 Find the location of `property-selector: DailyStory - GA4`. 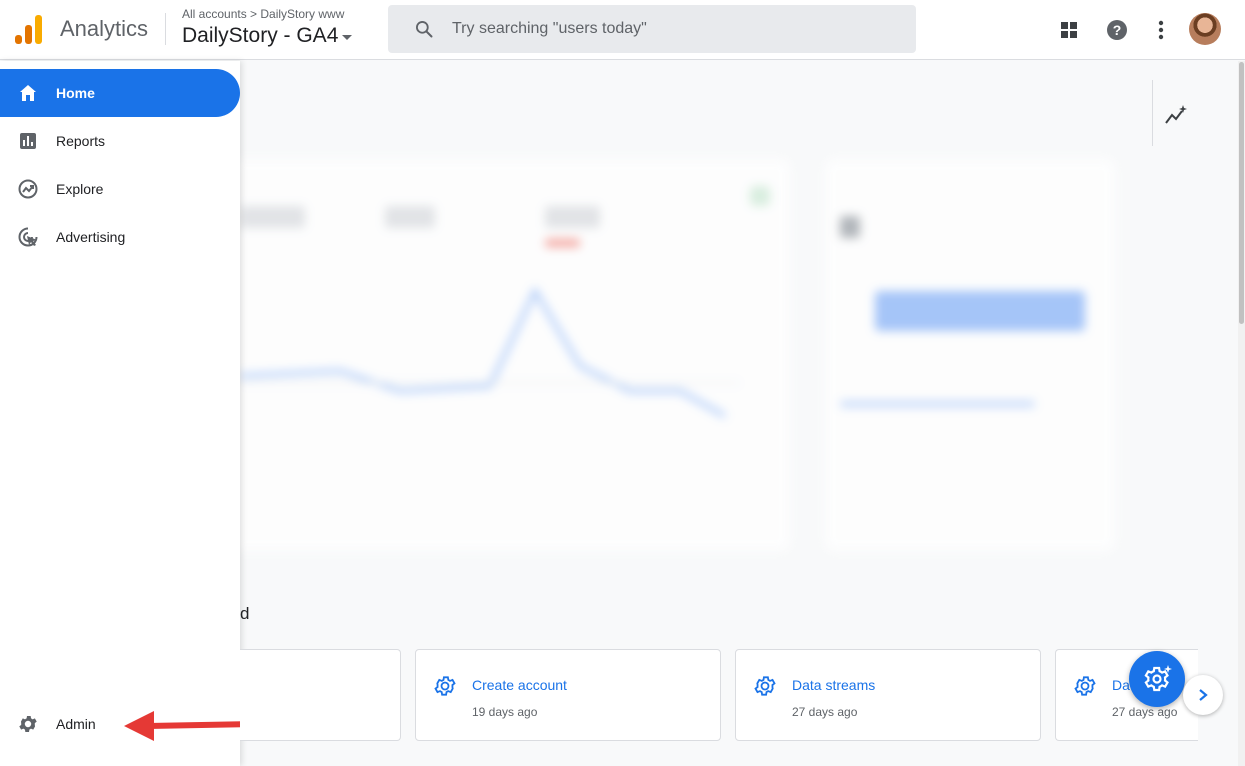

property-selector: DailyStory - GA4 is located at coordinates (267, 36).